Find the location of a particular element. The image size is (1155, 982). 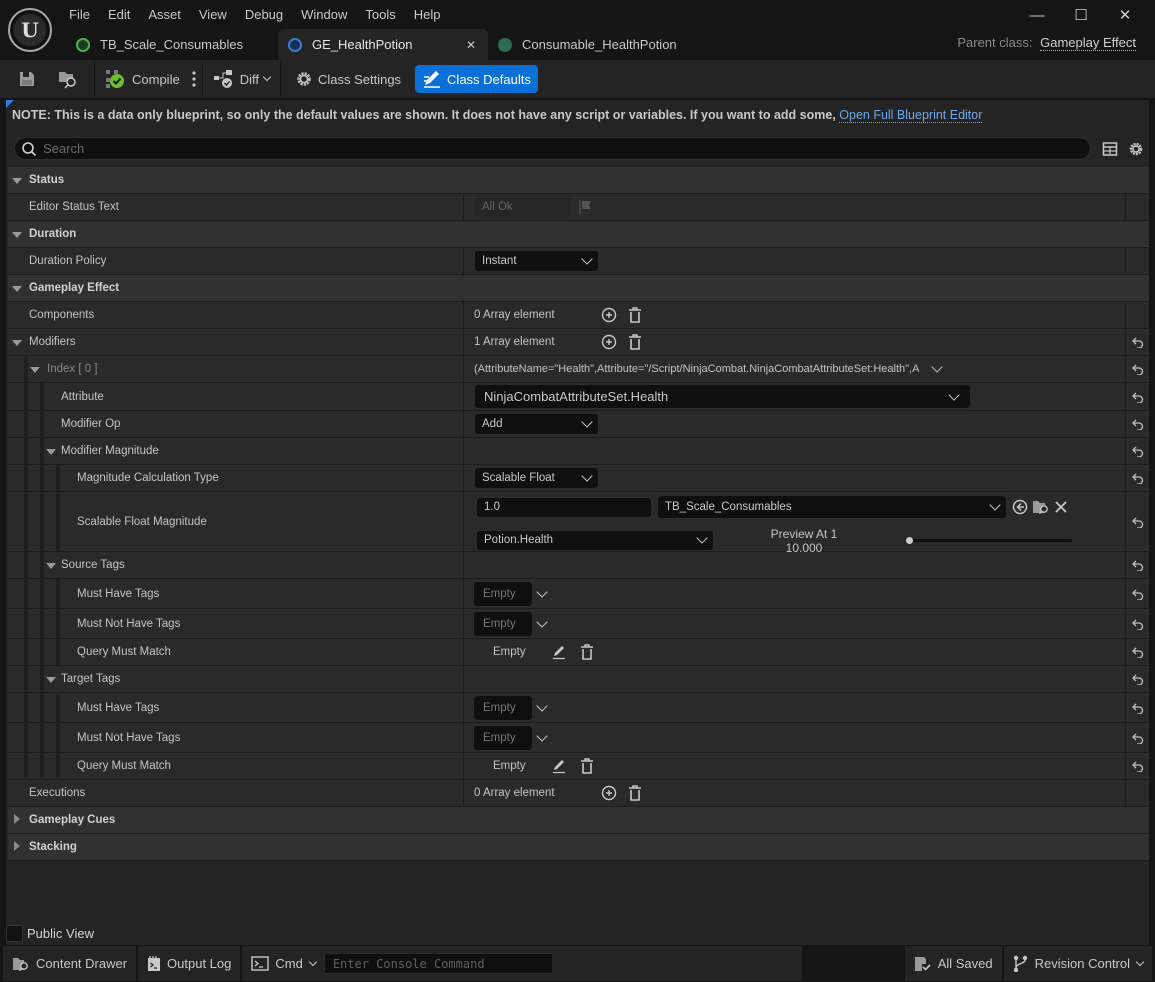

tab-tb-scale-consumables: TB_Scale_Consumables is located at coordinates (172, 44).